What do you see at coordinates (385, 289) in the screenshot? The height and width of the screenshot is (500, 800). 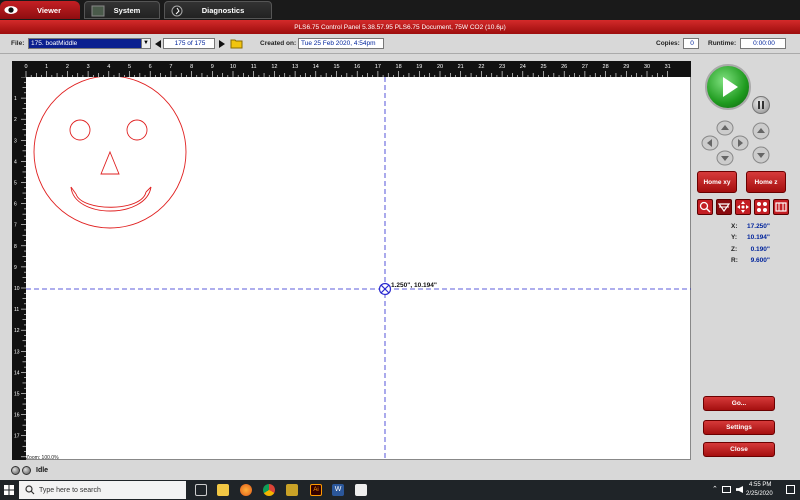 I see `crosshair-target-icon` at bounding box center [385, 289].